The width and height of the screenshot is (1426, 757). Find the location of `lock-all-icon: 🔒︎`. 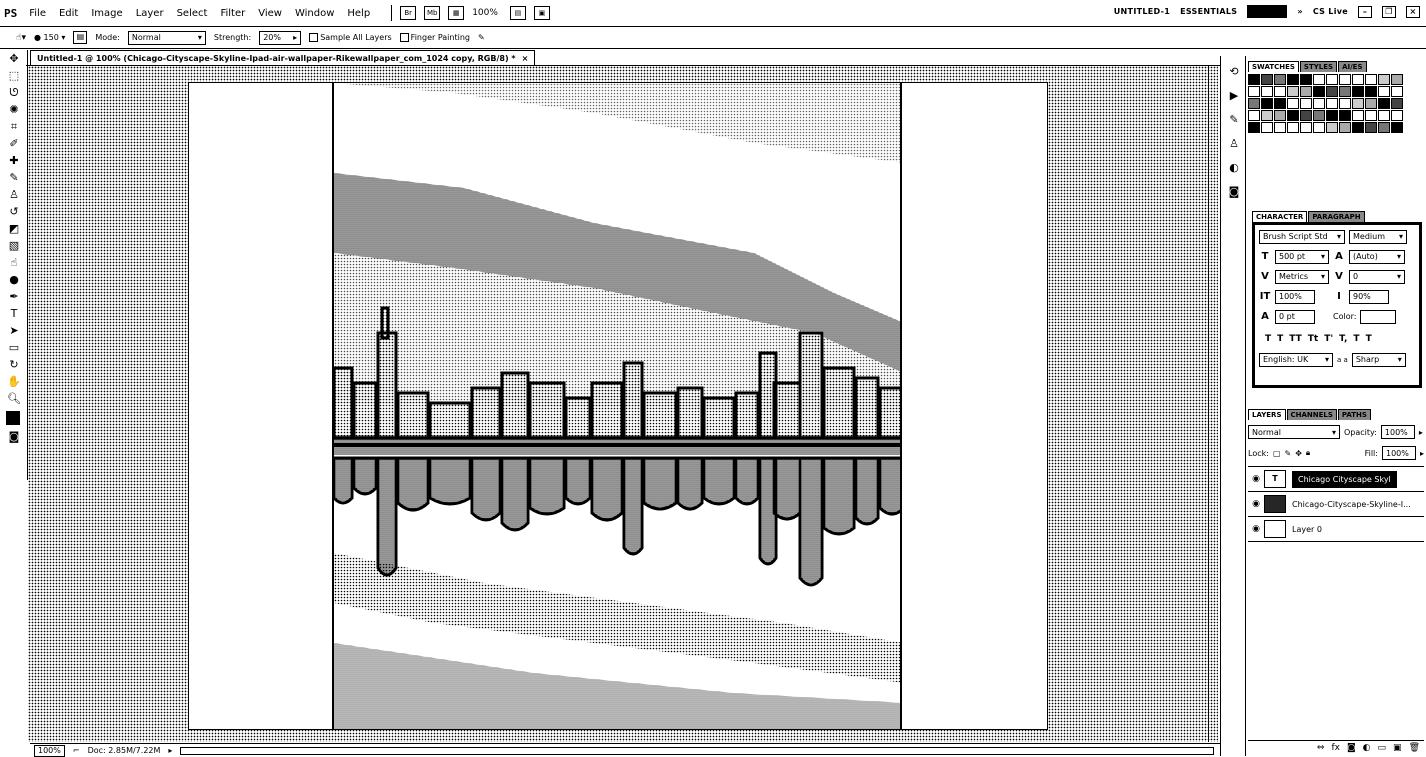

lock-all-icon: 🔒︎ is located at coordinates (1308, 453).